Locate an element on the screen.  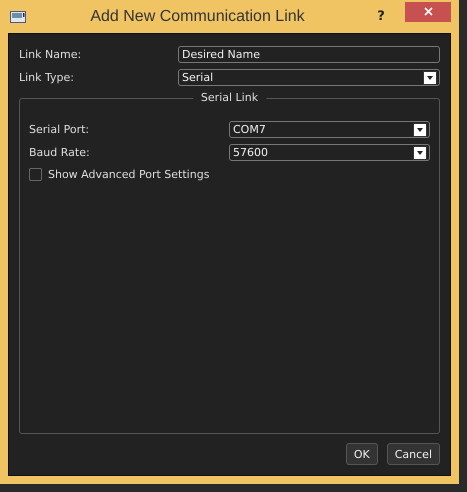
field-label: Link Name: is located at coordinates (50, 54).